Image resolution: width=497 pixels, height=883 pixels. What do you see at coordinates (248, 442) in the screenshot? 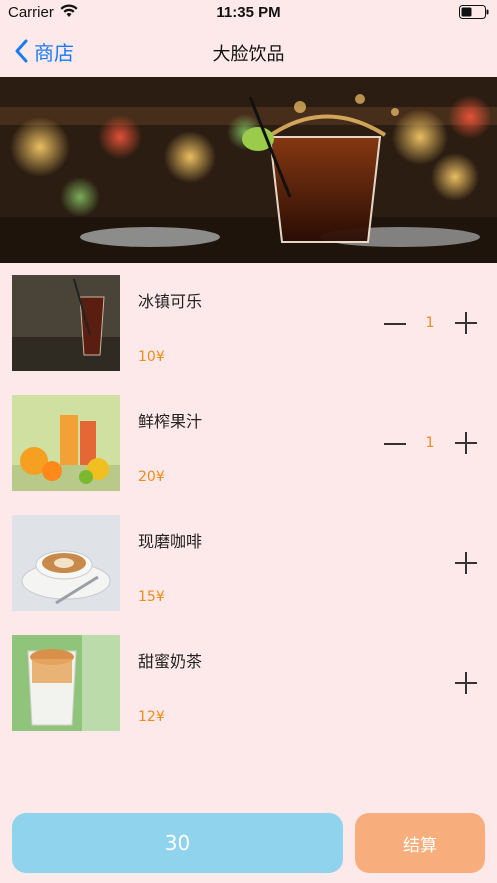
I see `product-row: 鲜榨果汁 20¥ 1` at bounding box center [248, 442].